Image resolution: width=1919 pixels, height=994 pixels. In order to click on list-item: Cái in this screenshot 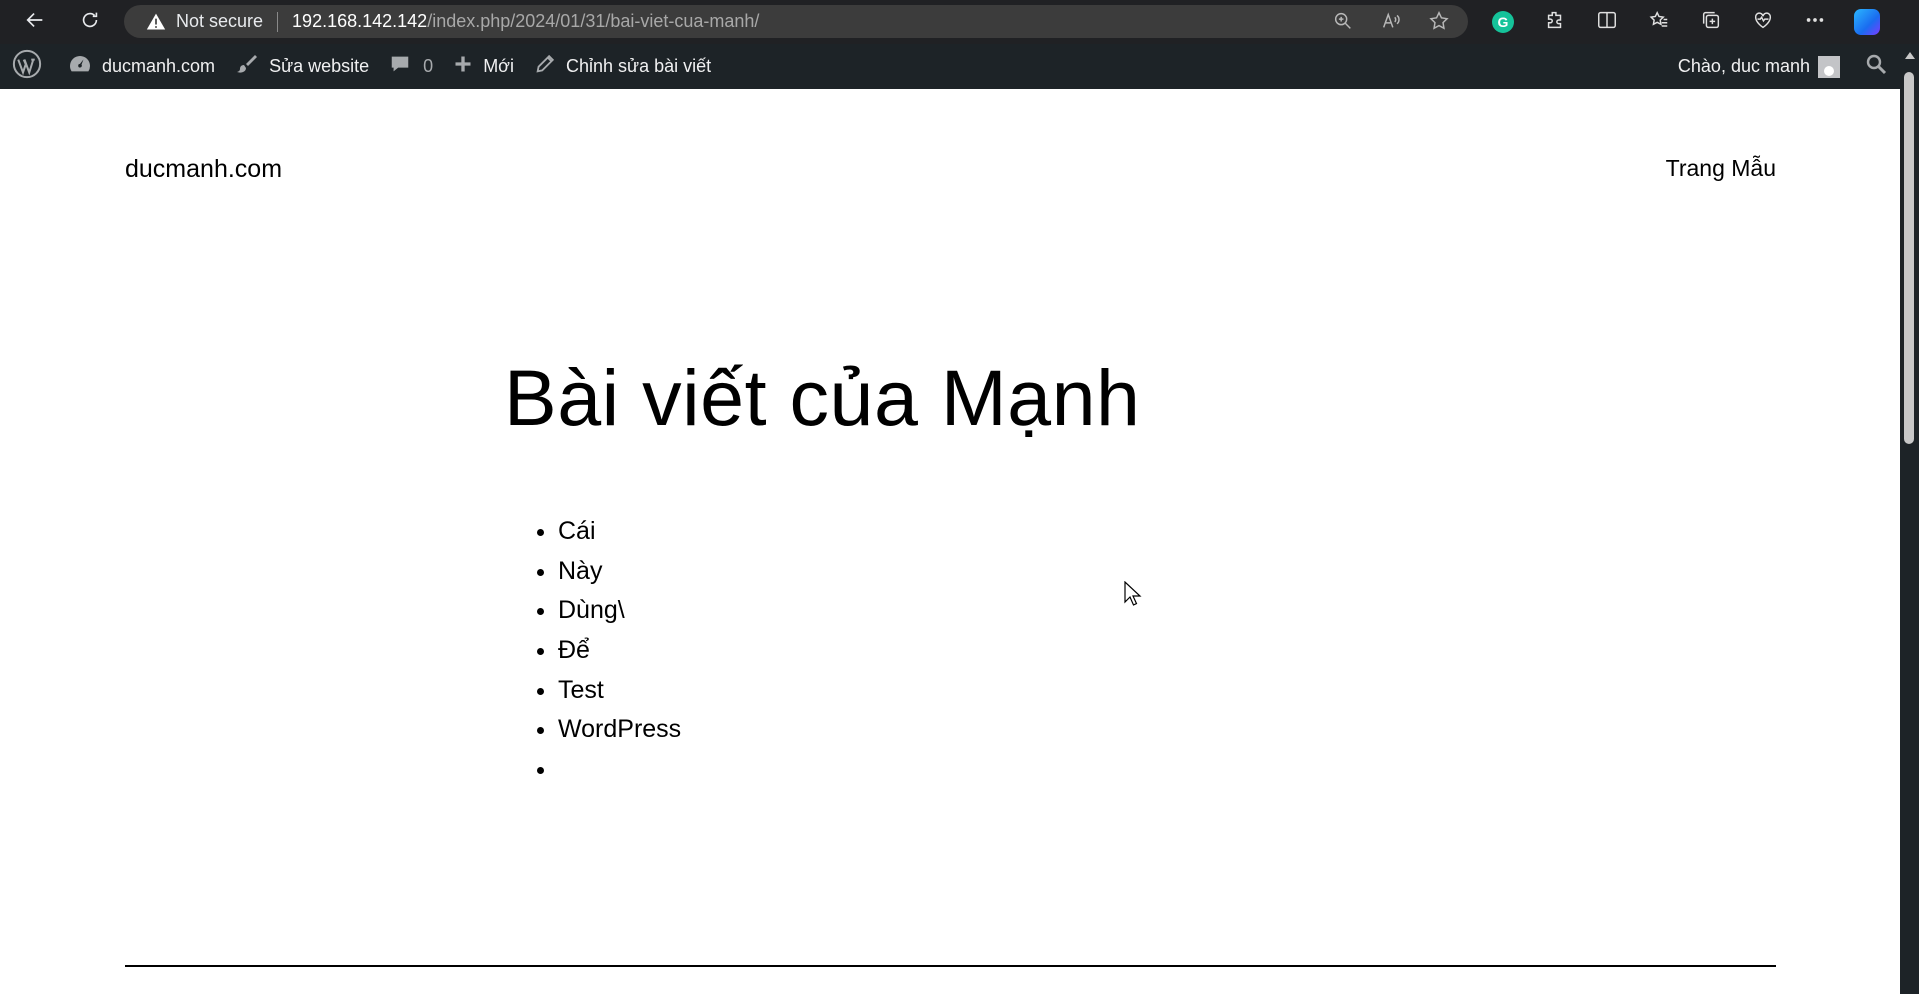, I will do `click(619, 532)`.